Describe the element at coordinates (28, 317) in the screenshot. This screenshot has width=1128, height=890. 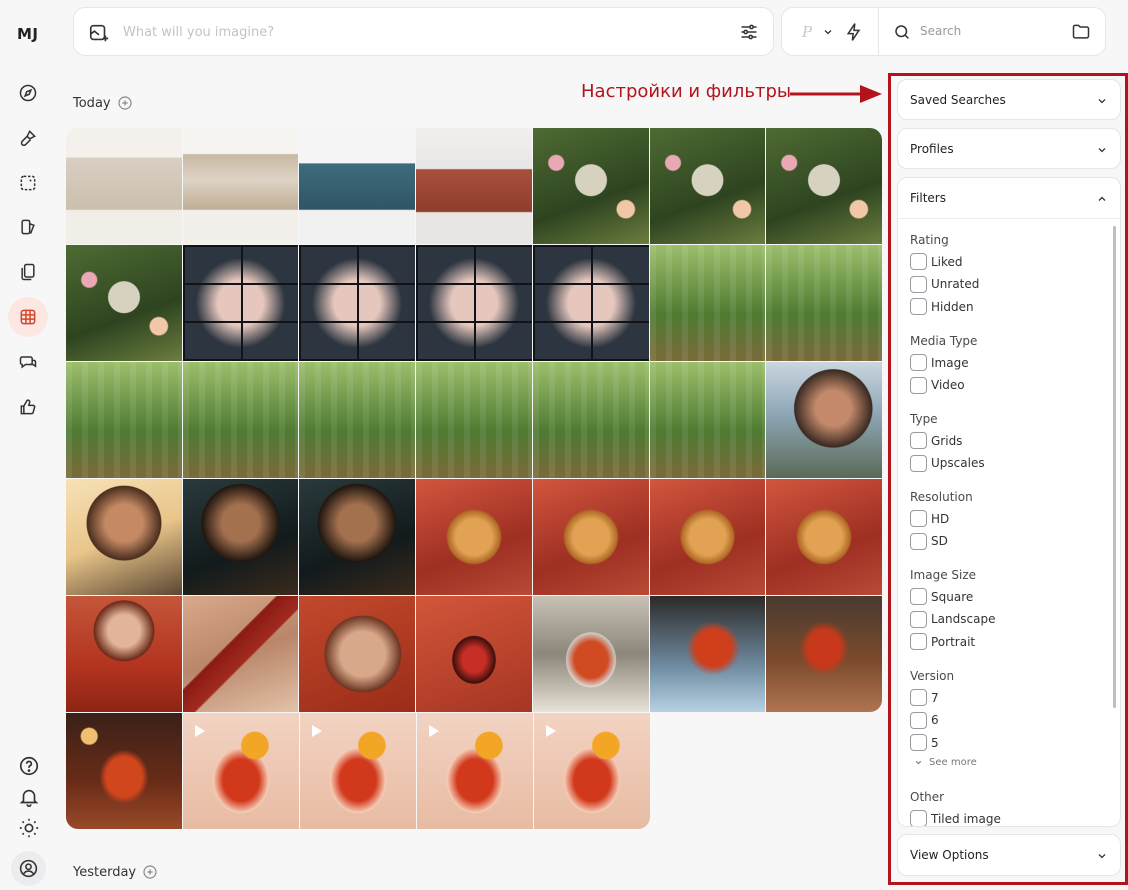
I see `archive-nav` at that location.